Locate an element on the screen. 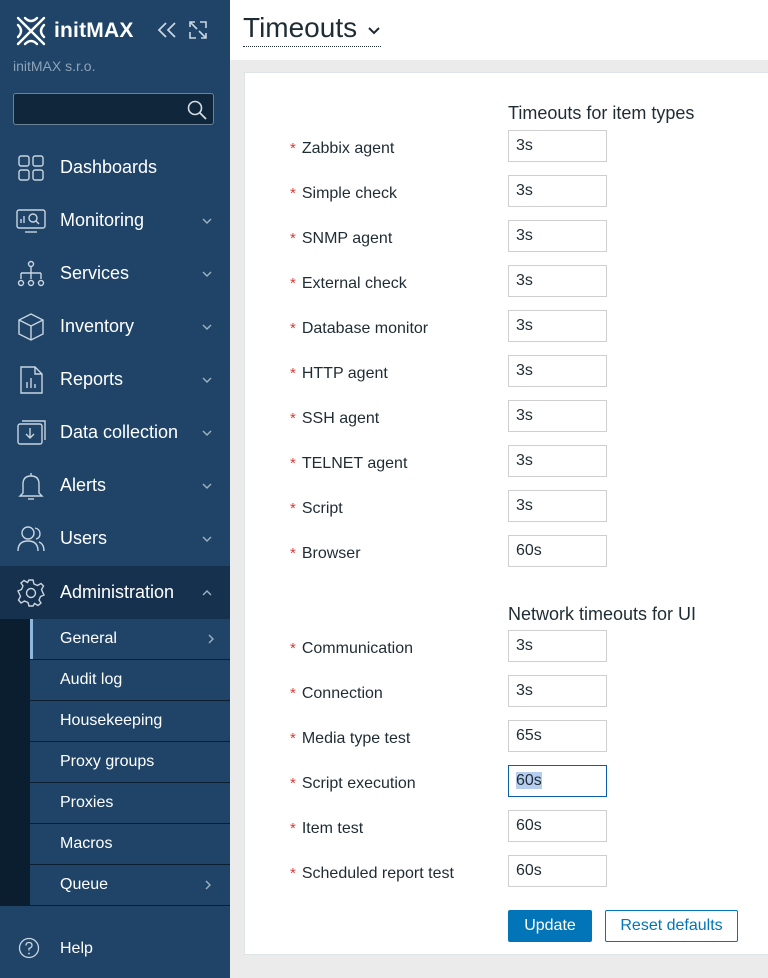 The height and width of the screenshot is (978, 768). database-monitor-timeout-input is located at coordinates (557, 326).